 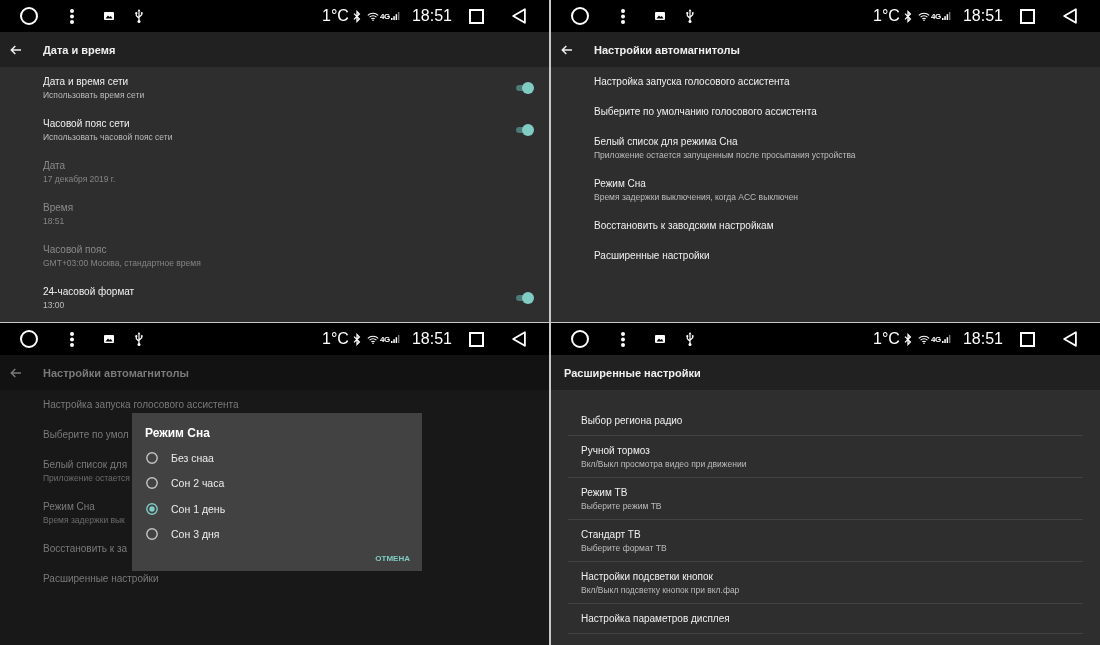 I want to click on setting-subtitle: Вкл/Выкл просмотра видео при движении, so click(x=664, y=464).